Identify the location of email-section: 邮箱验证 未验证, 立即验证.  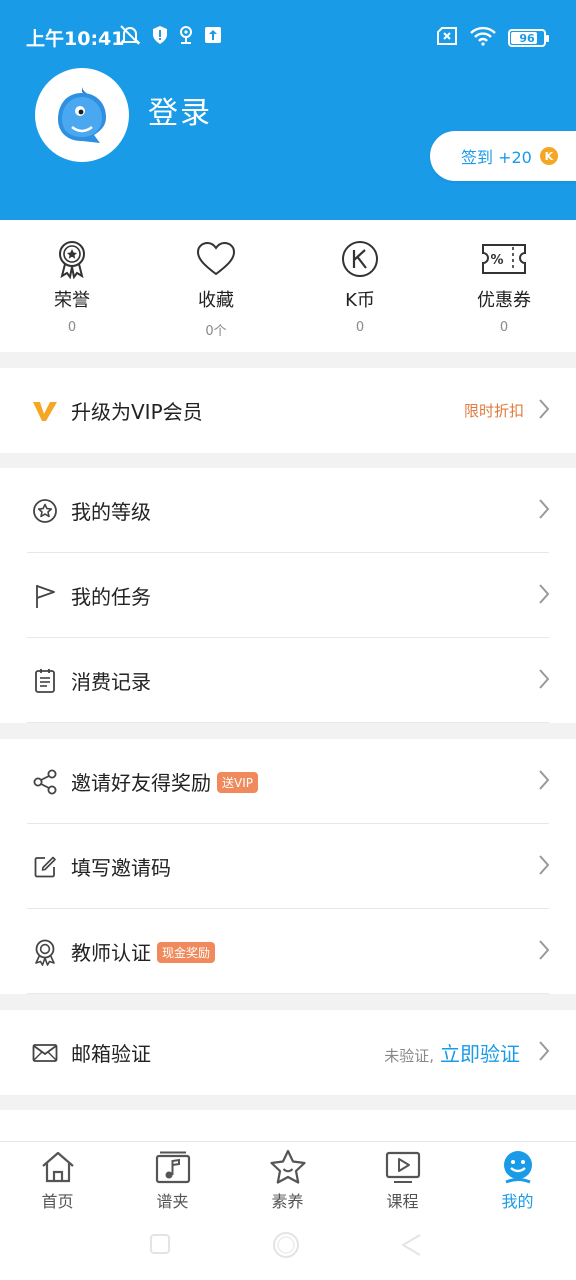
(288, 1052).